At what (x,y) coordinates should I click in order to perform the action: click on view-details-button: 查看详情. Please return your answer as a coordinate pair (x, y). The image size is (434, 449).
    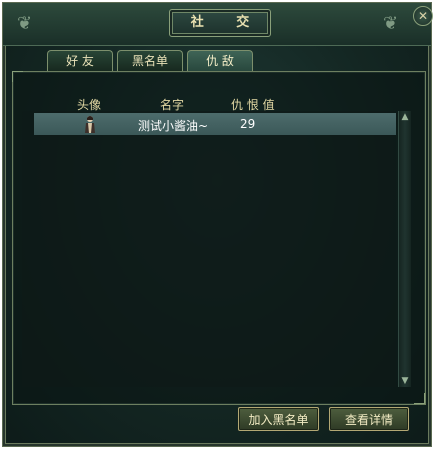
    Looking at the image, I should click on (369, 419).